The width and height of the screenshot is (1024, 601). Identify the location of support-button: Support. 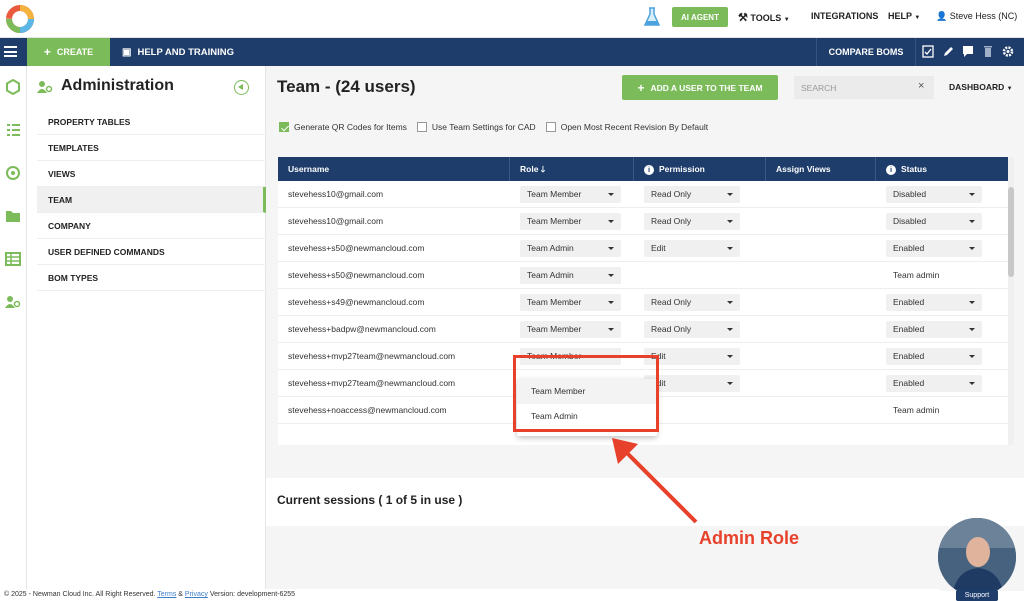
(977, 595).